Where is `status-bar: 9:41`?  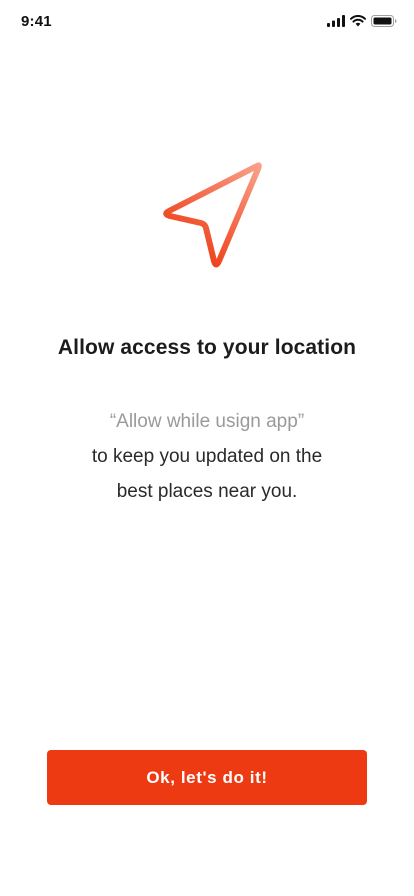 status-bar: 9:41 is located at coordinates (207, 22).